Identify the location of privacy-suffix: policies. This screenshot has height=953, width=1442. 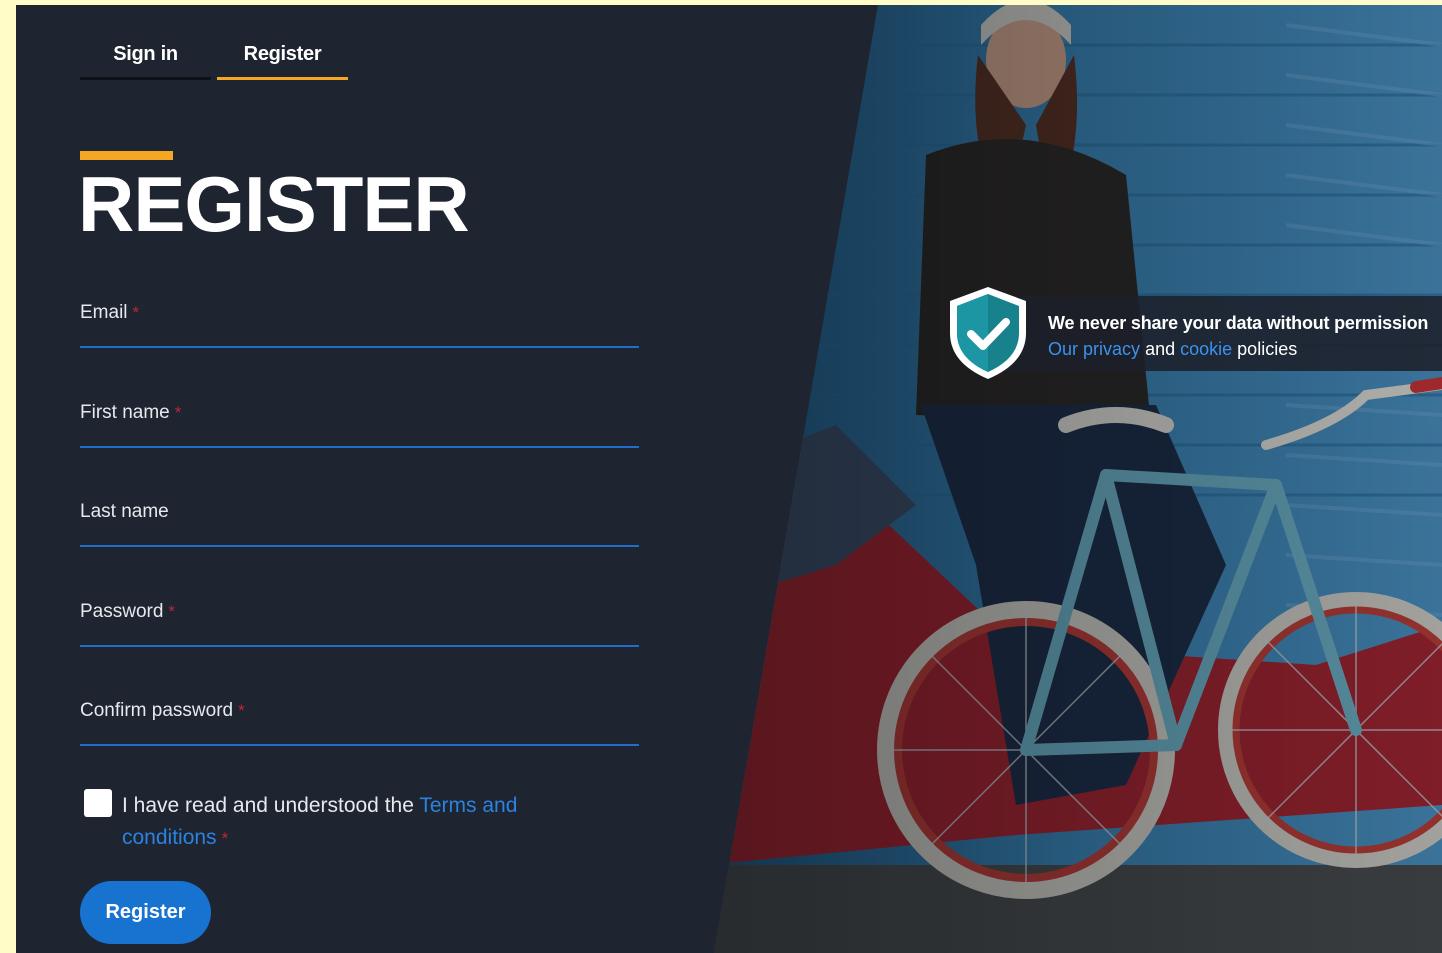
(1267, 349).